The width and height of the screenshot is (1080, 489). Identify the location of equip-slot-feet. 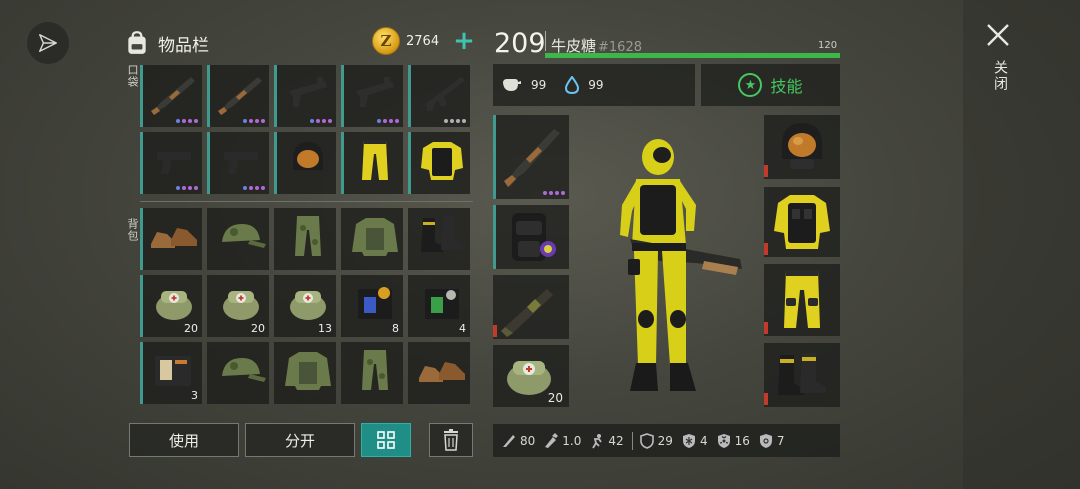
(802, 375).